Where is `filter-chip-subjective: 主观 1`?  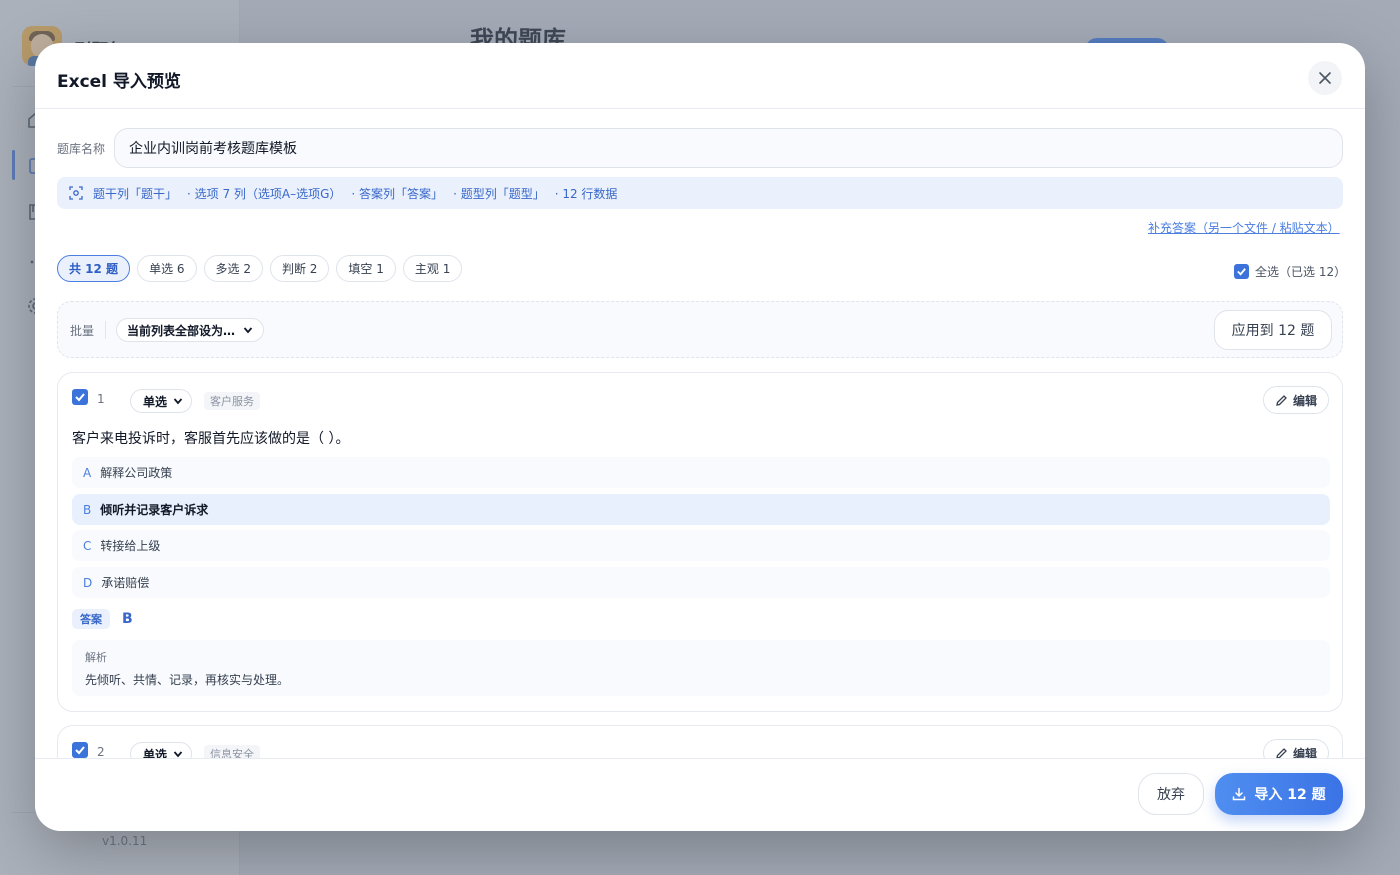
filter-chip-subjective: 主观 1 is located at coordinates (432, 268).